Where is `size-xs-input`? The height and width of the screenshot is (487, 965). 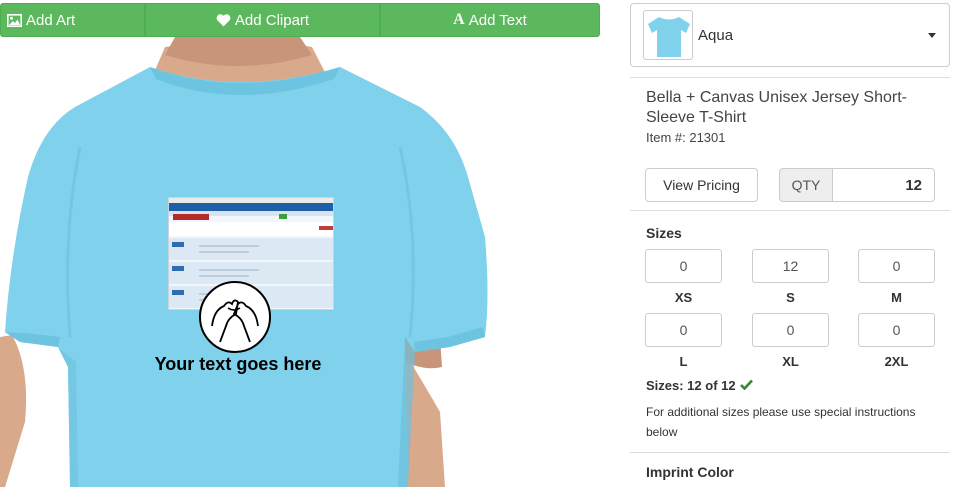
size-xs-input is located at coordinates (683, 266).